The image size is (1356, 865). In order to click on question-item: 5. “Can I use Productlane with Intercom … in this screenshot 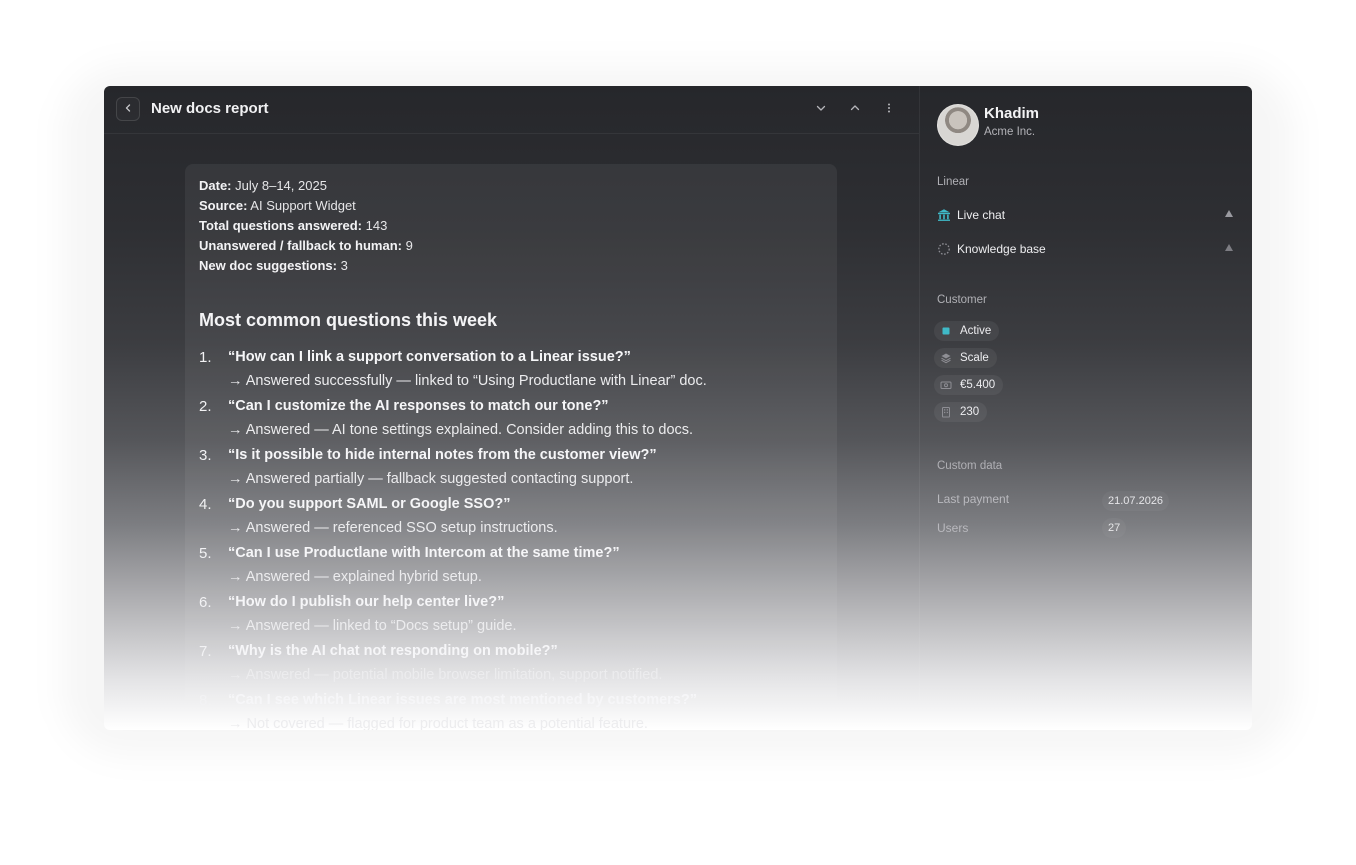, I will do `click(509, 569)`.